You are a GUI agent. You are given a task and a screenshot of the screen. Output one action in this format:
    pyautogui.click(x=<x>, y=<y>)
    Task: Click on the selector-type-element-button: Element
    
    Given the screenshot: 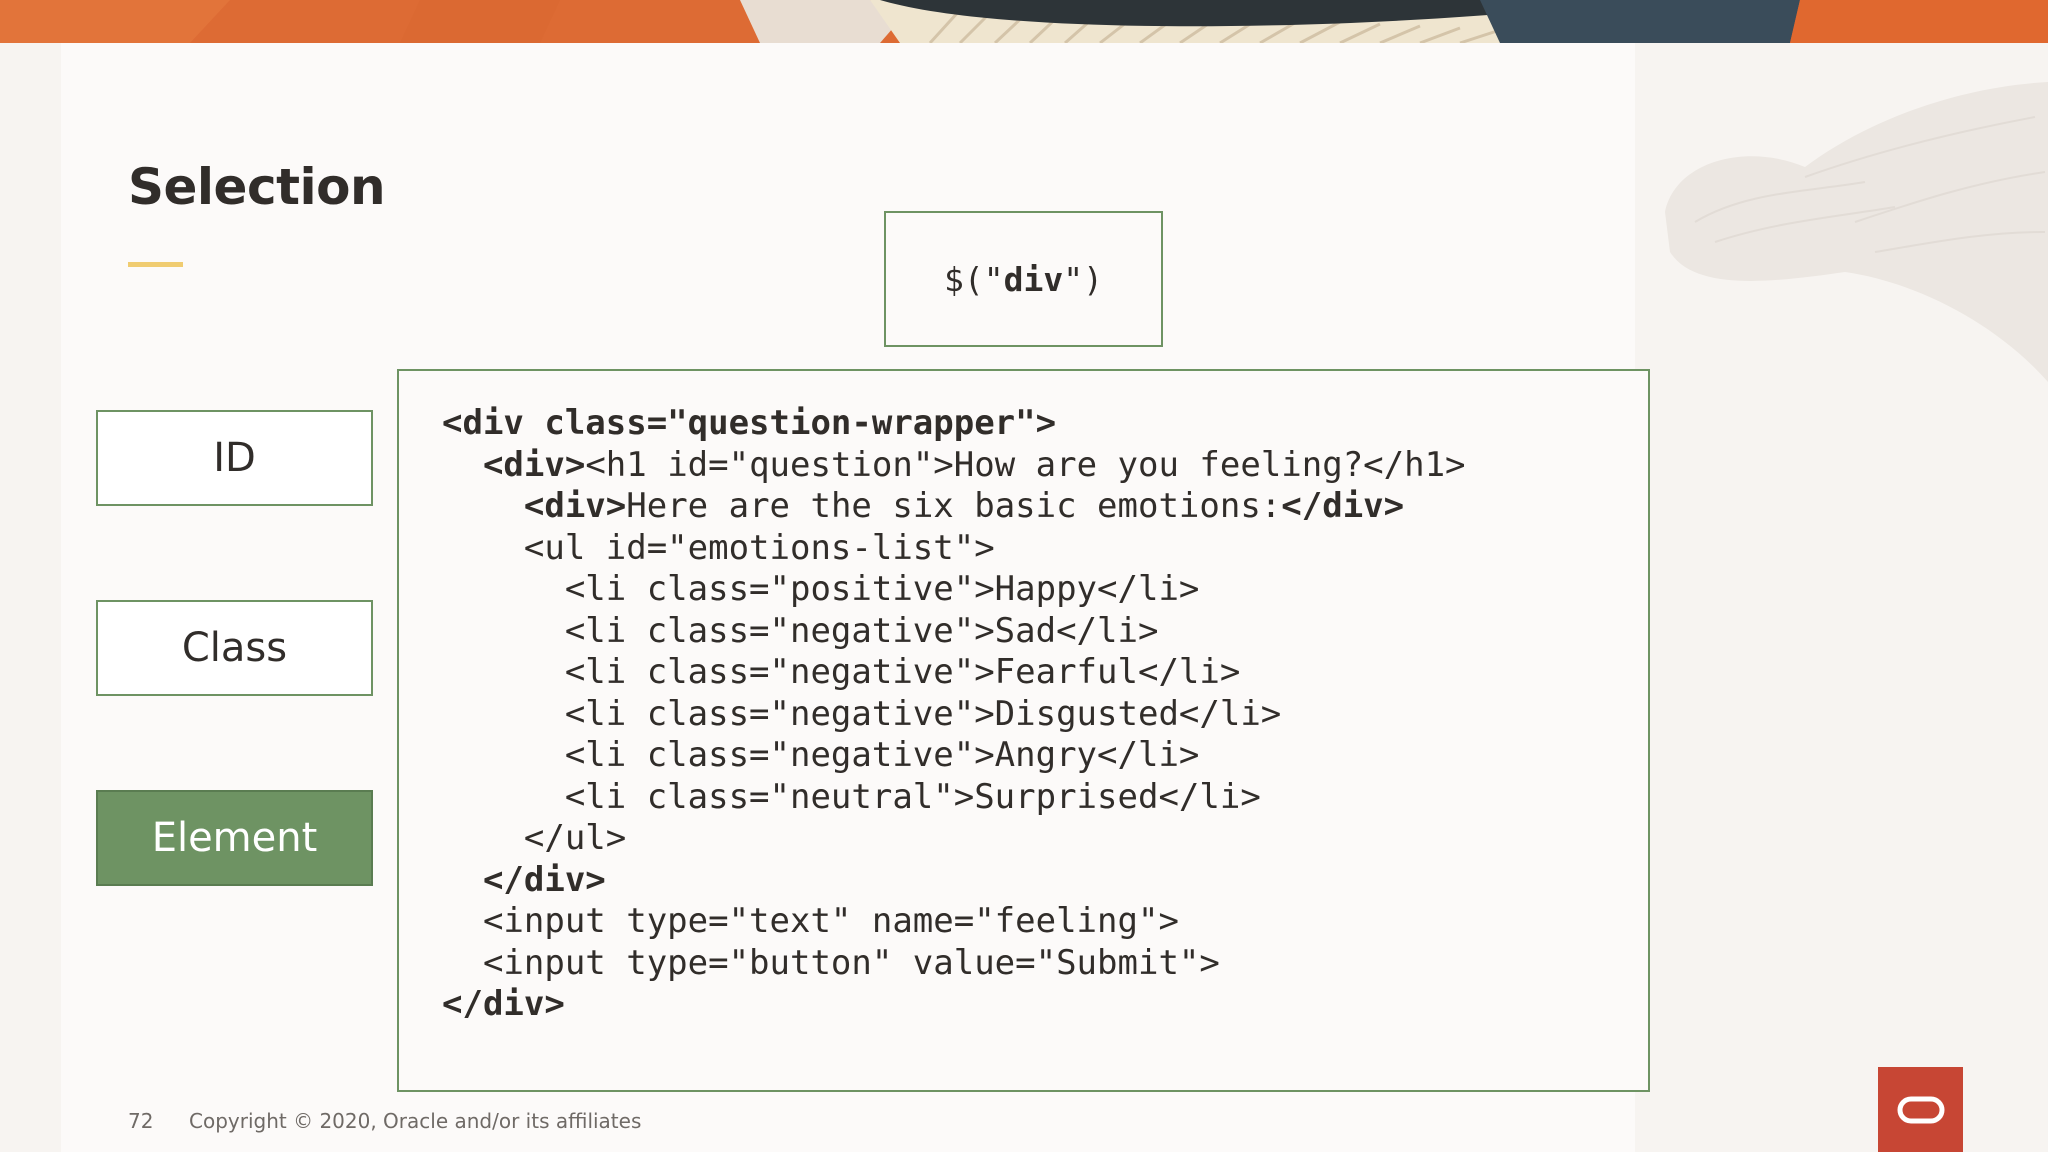 What is the action you would take?
    pyautogui.click(x=234, y=838)
    